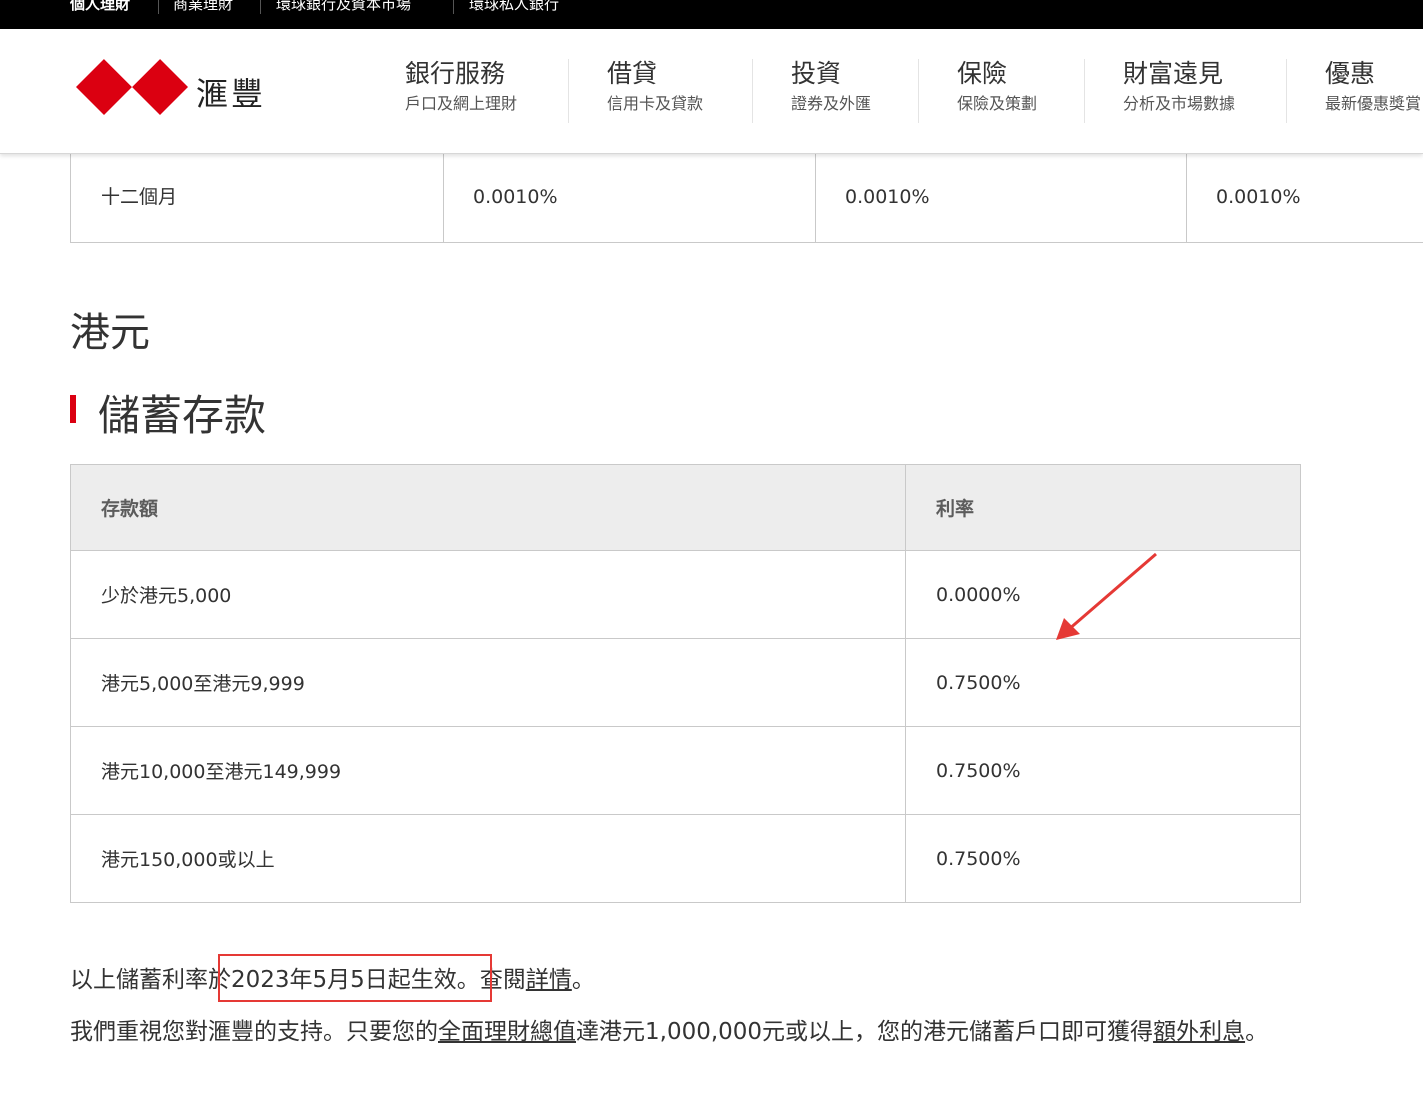 The image size is (1423, 1094). Describe the element at coordinates (507, 1032) in the screenshot. I see `total-relationship-balance-link: 全面理財總值` at that location.